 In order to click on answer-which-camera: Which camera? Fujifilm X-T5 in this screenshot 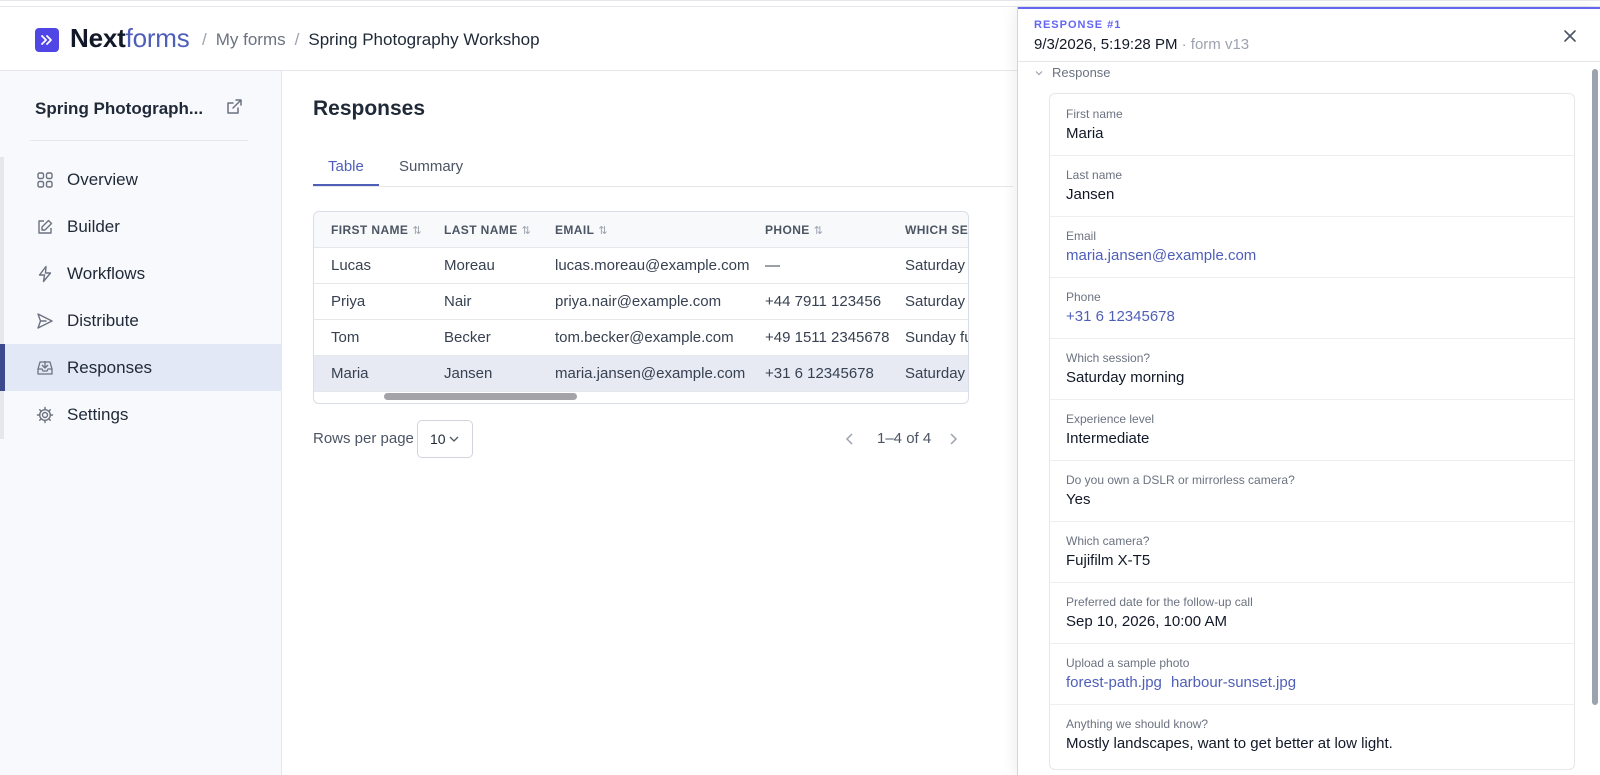, I will do `click(1312, 552)`.